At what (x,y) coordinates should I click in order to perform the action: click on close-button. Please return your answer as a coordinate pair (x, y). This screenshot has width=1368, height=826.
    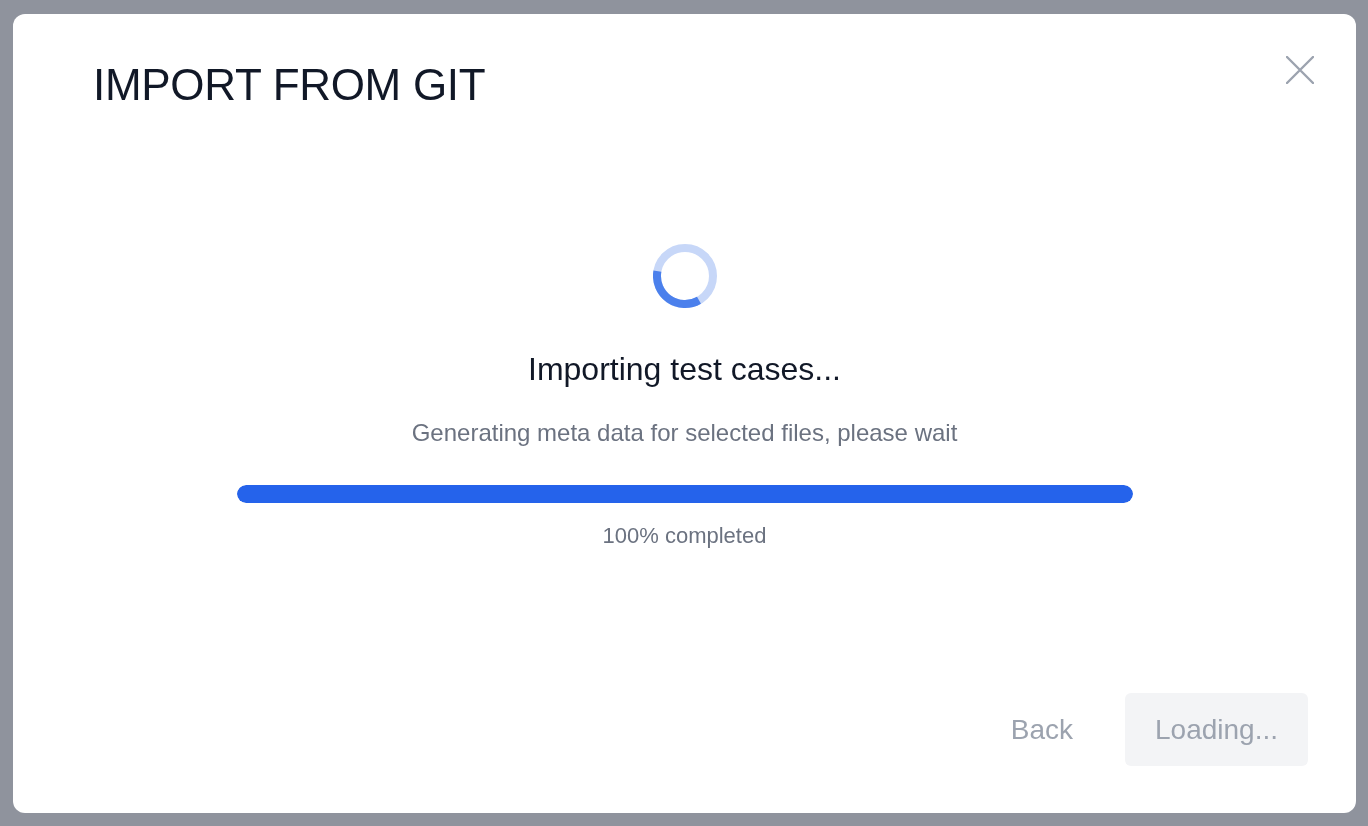
    Looking at the image, I should click on (1300, 70).